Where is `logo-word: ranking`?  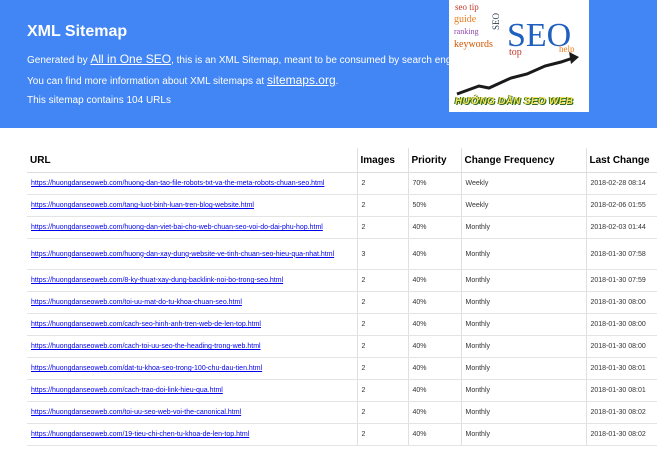 logo-word: ranking is located at coordinates (466, 31).